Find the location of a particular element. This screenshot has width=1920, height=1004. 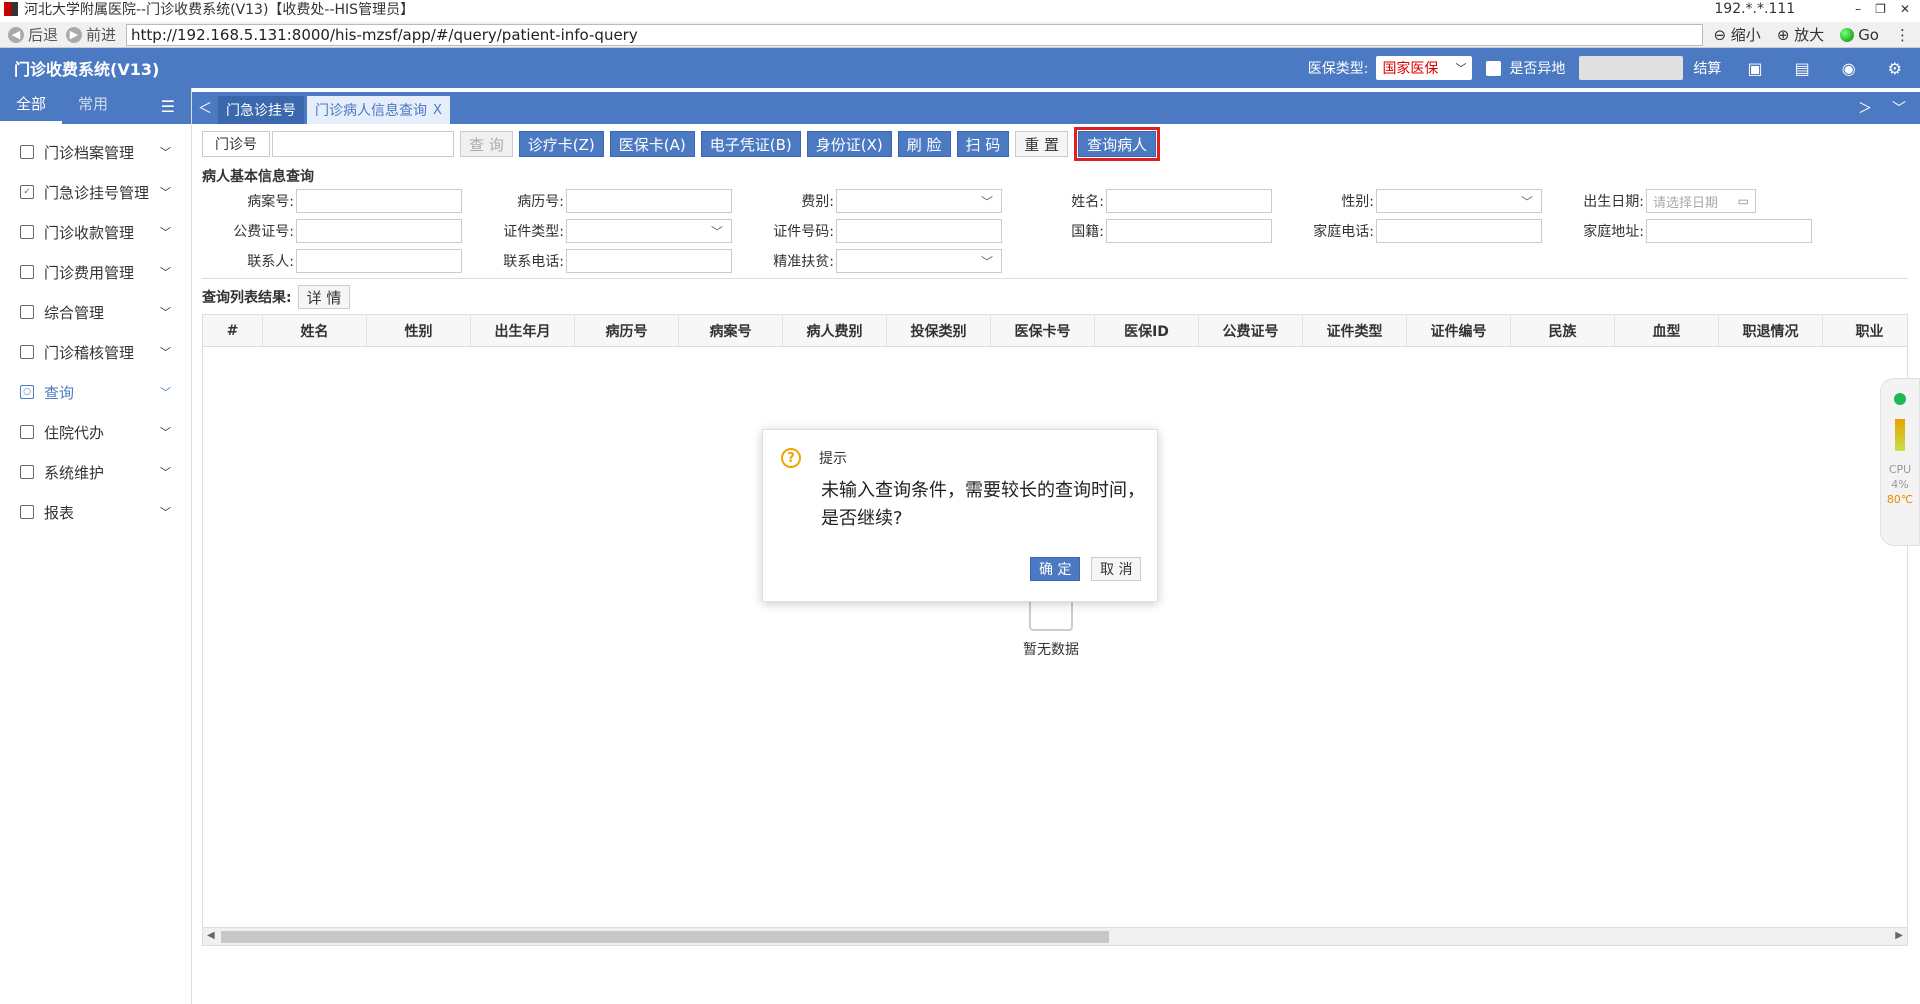

tab-registration: 门急诊挂号 is located at coordinates (261, 110).